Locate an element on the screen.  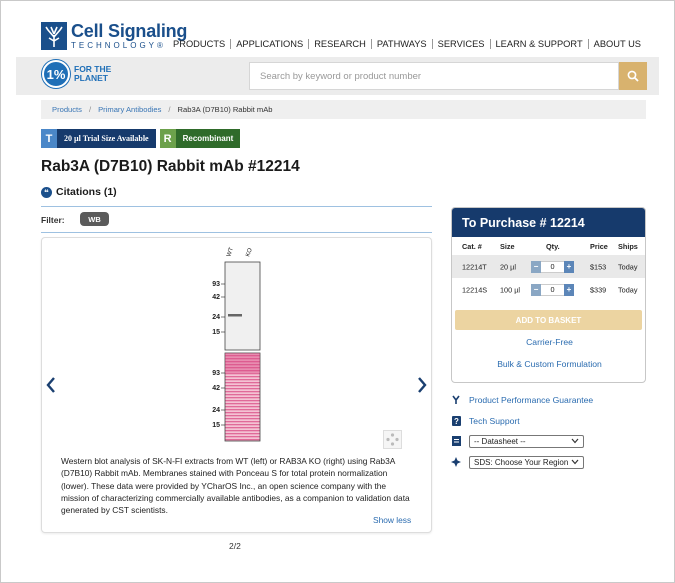
one-percent-line2: PLANET is located at coordinates (91, 78).